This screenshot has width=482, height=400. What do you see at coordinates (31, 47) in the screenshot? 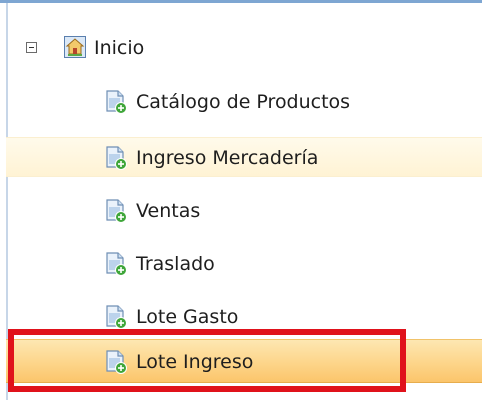
I see `collapse-icon` at bounding box center [31, 47].